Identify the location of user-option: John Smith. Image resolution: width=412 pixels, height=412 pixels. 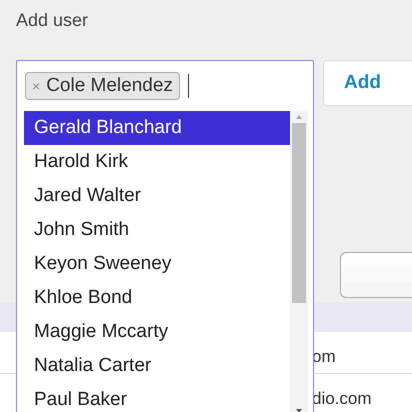
(157, 230).